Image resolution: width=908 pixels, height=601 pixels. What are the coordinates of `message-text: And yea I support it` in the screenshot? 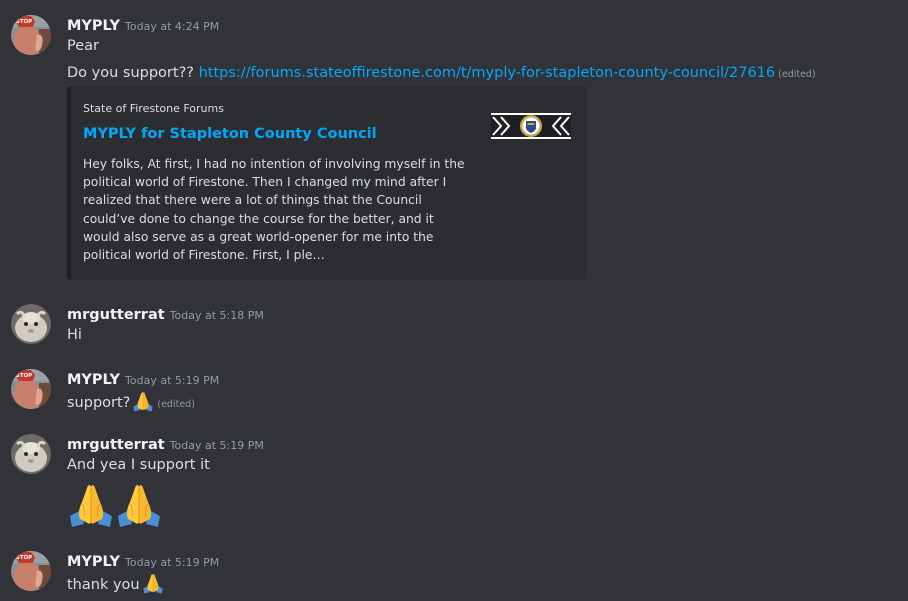 It's located at (138, 465).